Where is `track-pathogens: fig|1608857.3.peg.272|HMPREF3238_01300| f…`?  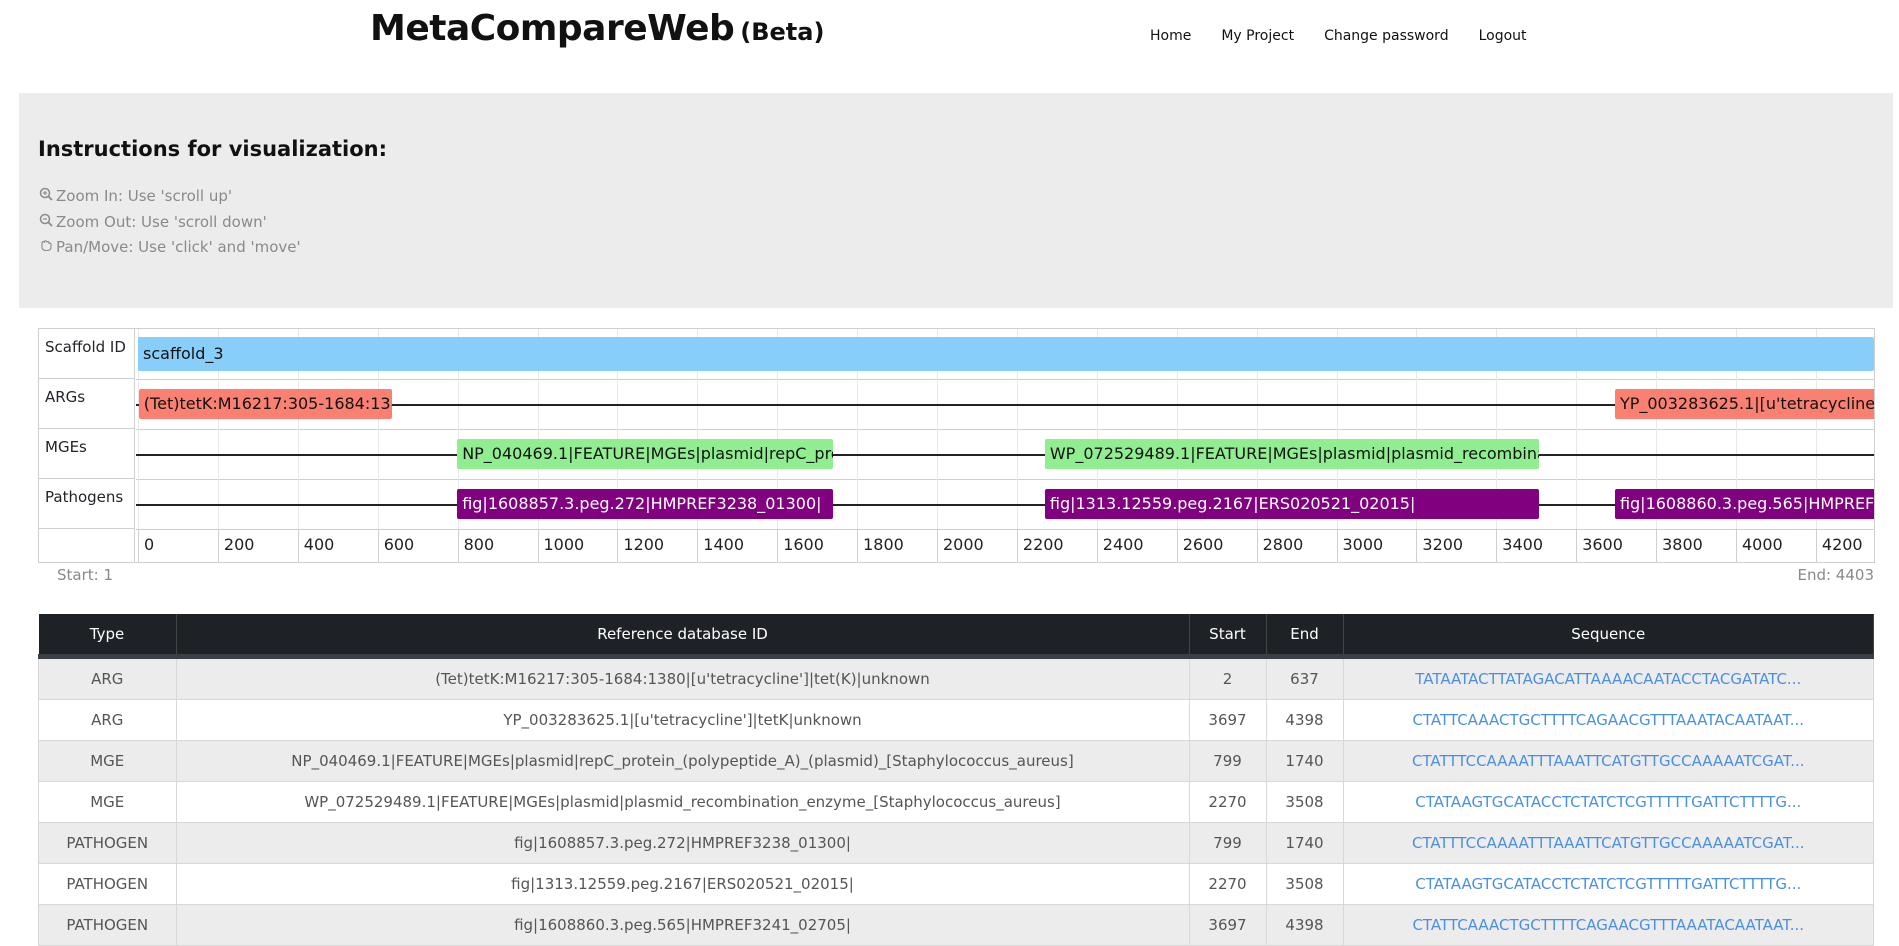 track-pathogens: fig|1608857.3.peg.272|HMPREF3238_01300| f… is located at coordinates (1005, 504).